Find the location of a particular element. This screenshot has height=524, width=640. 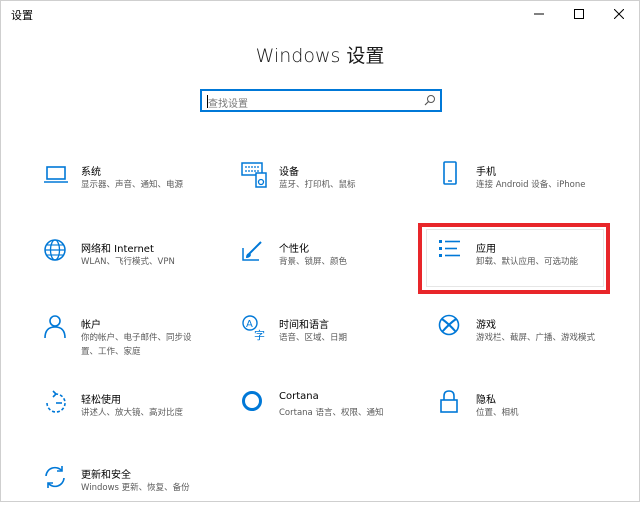

tile-name: 帐户 is located at coordinates (91, 325).